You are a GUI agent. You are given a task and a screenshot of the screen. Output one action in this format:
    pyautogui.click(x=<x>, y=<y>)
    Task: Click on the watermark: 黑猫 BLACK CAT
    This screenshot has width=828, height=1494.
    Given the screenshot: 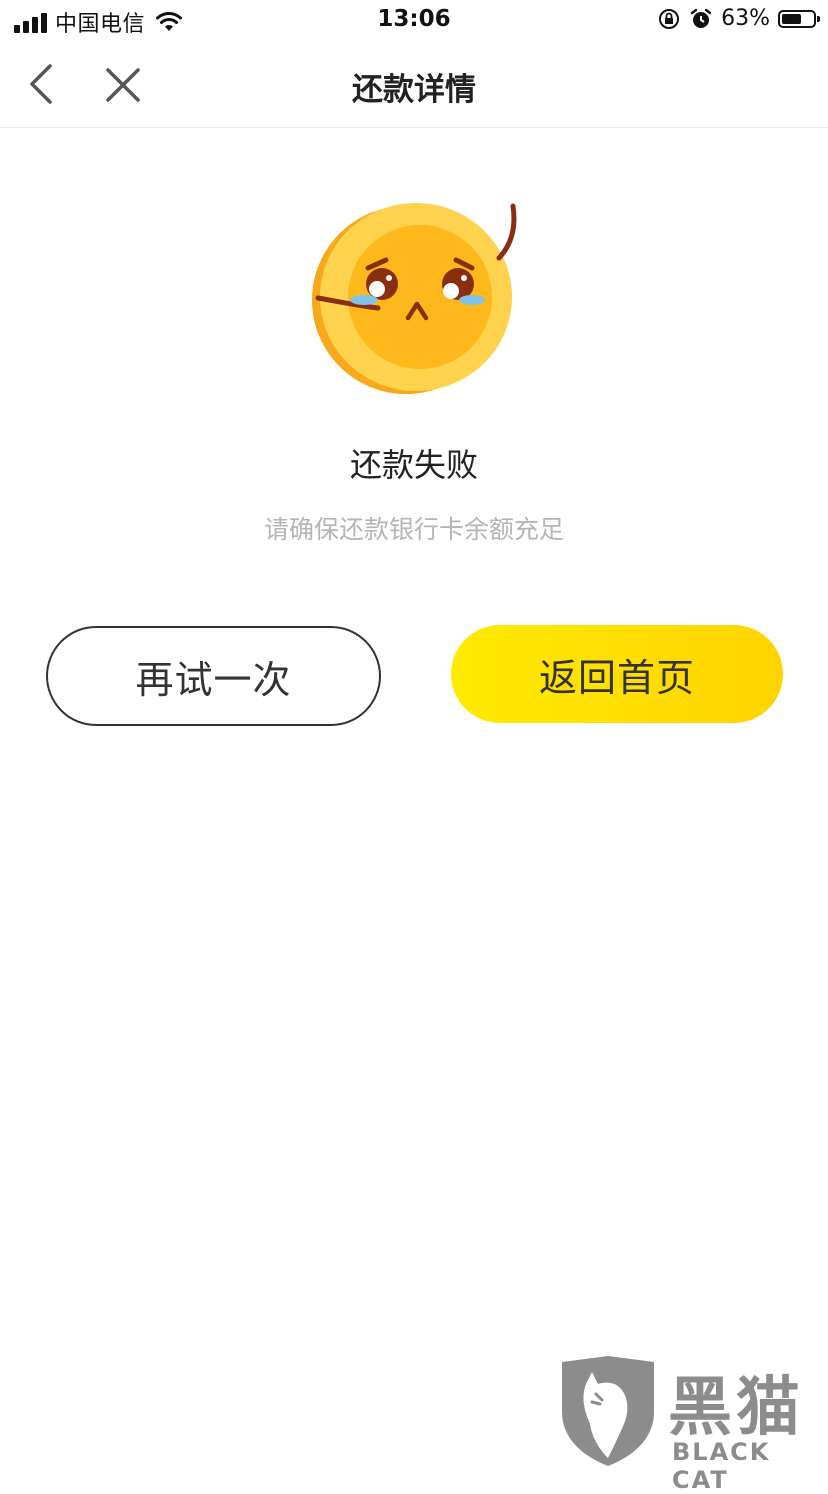 What is the action you would take?
    pyautogui.click(x=692, y=1424)
    